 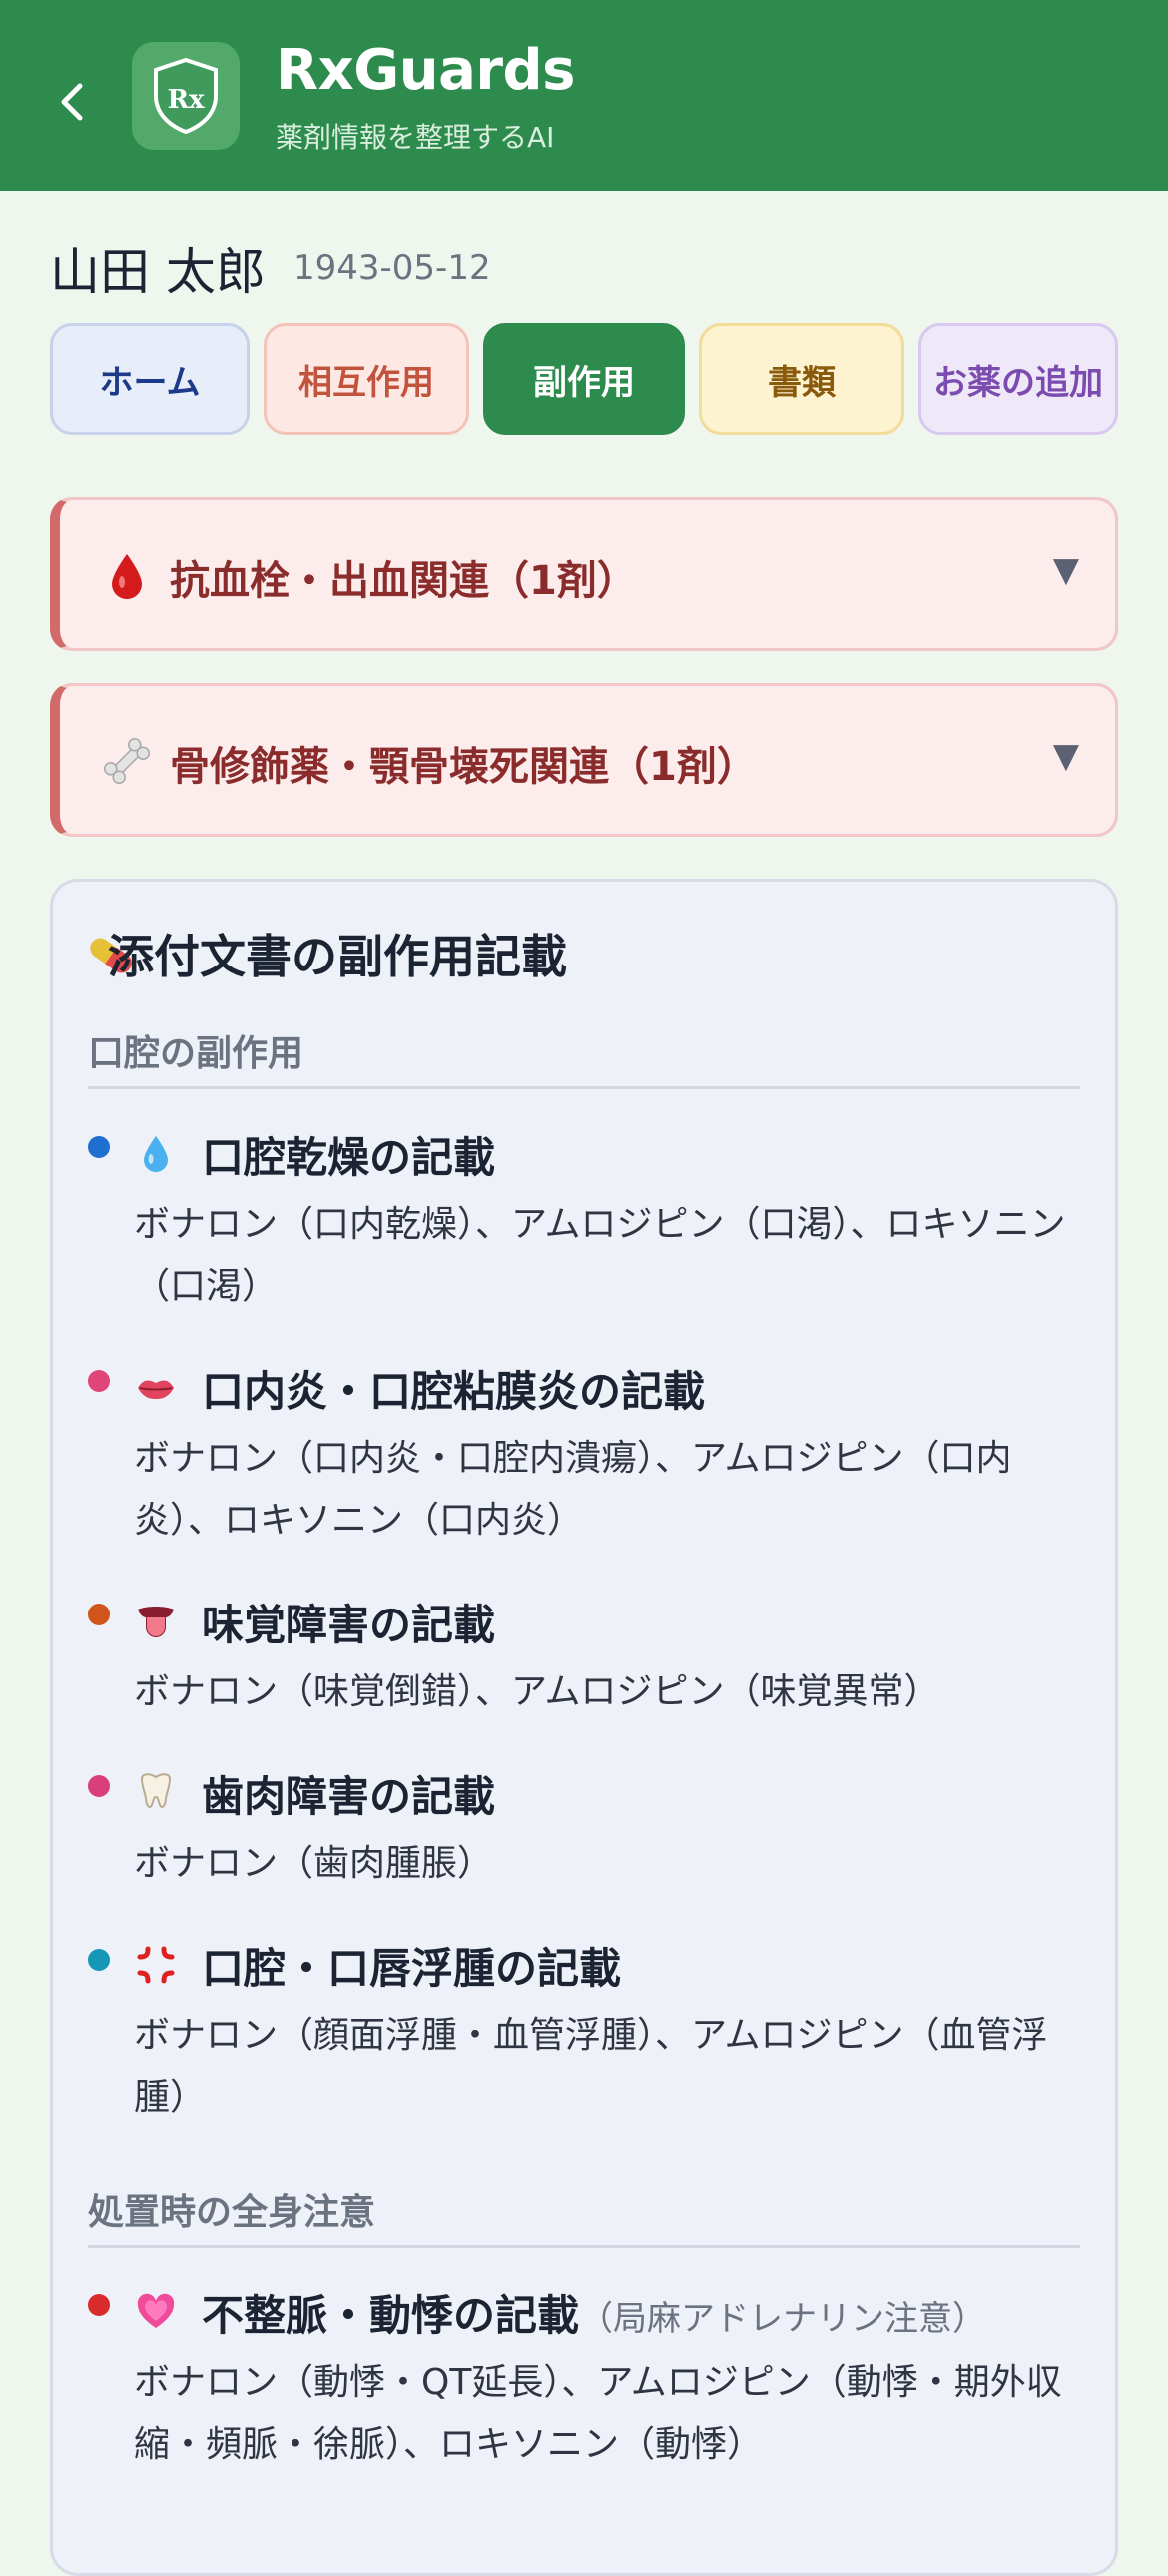 I want to click on logo-text: Rx, so click(x=186, y=100).